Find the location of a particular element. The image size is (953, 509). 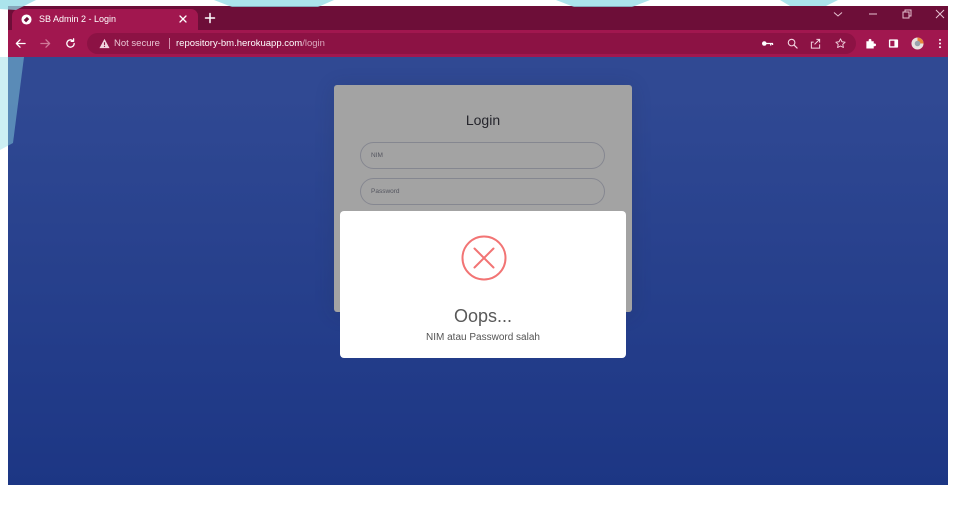

profile-avatar-icon is located at coordinates (917, 43).